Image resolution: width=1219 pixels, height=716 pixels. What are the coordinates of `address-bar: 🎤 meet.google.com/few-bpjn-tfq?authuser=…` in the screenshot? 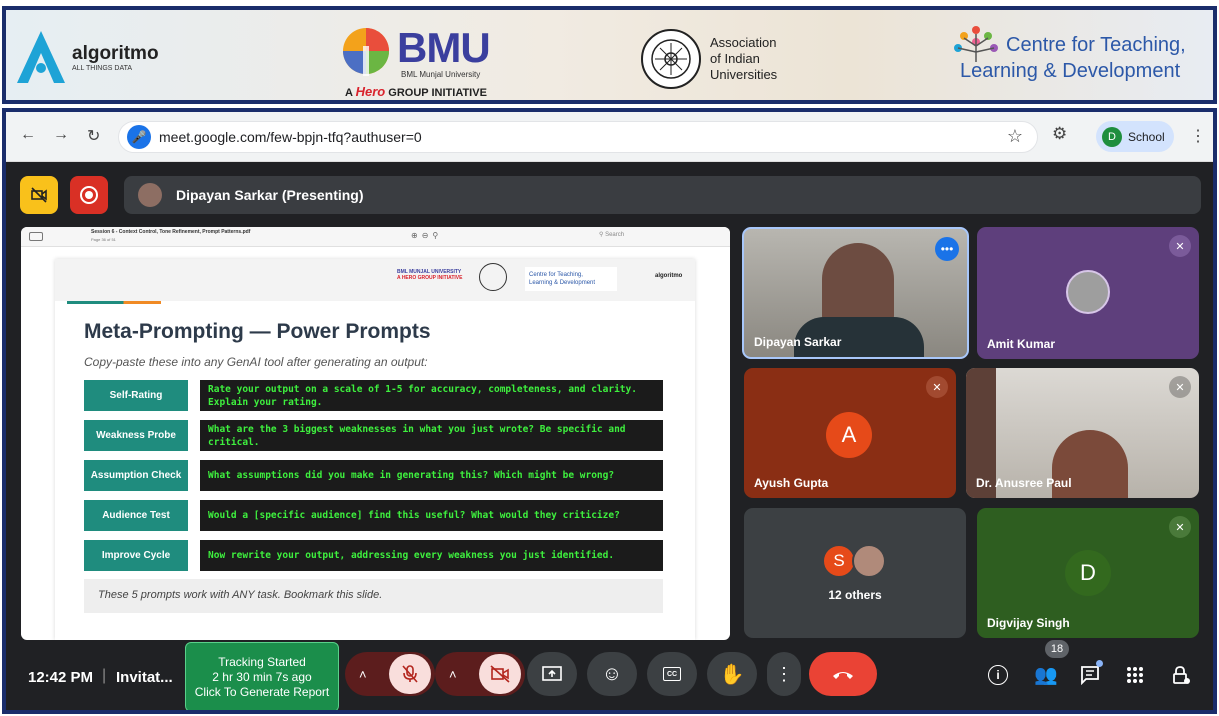 It's located at (578, 137).